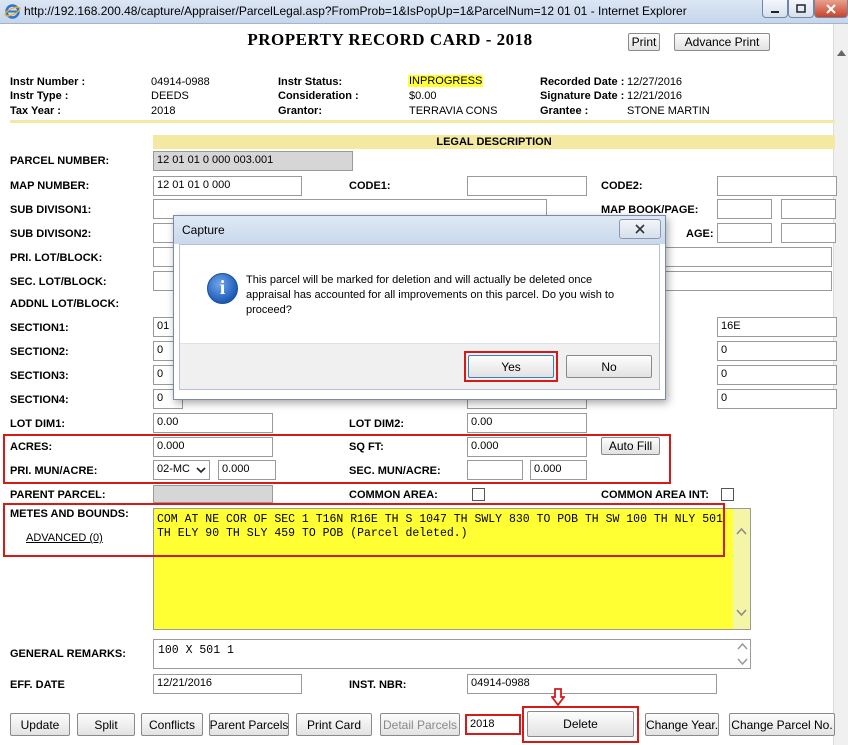 The height and width of the screenshot is (745, 848). I want to click on section2-label: SECTION2:, so click(39, 352).